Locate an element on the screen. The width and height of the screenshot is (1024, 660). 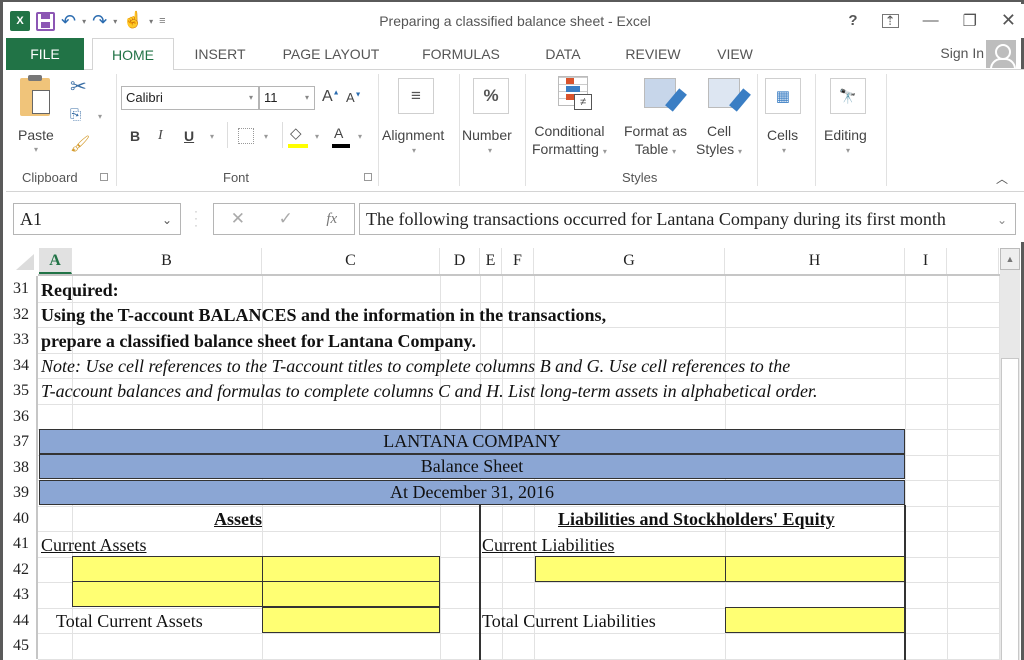
fill-color-dropdown-icon: ▾ is located at coordinates (317, 136).